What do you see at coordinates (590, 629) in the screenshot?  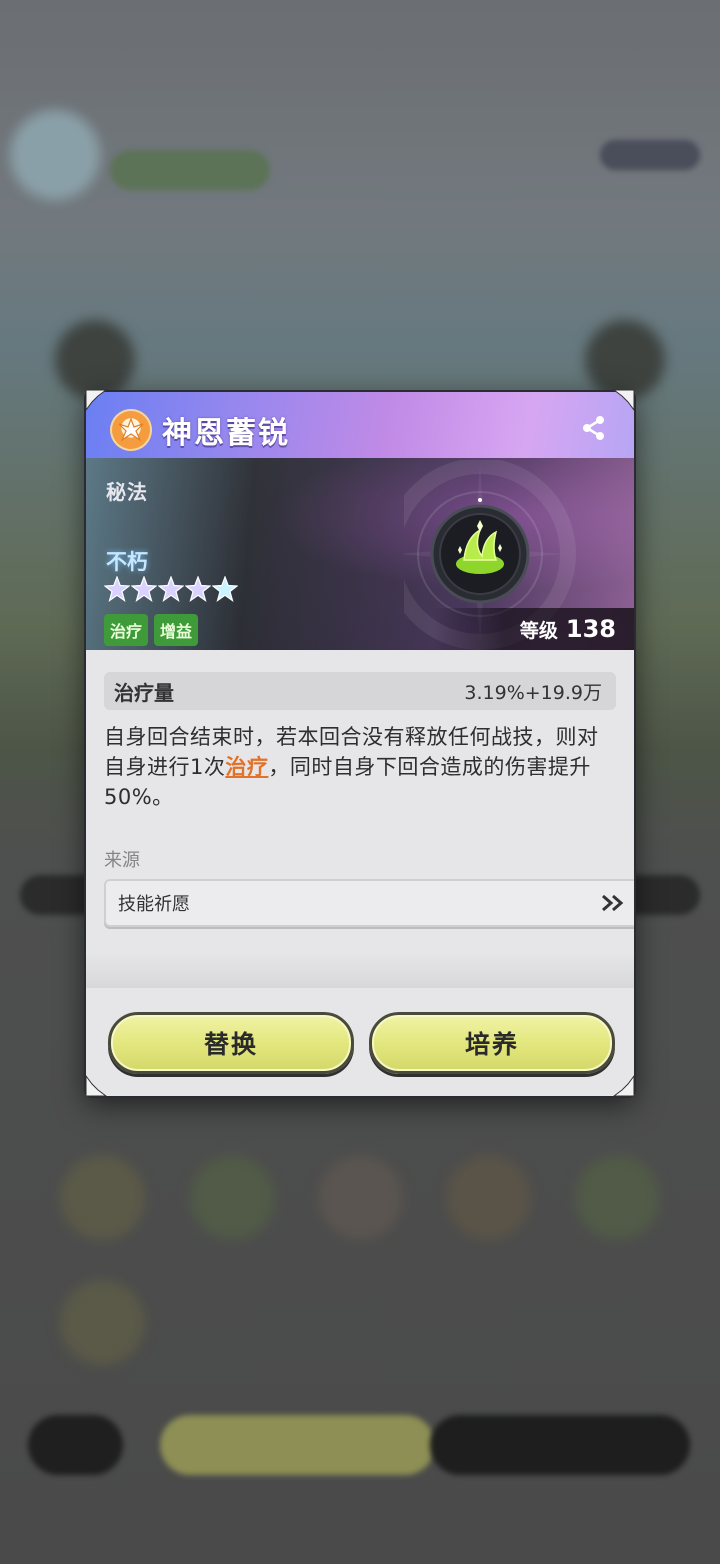 I see `level-value: 138` at bounding box center [590, 629].